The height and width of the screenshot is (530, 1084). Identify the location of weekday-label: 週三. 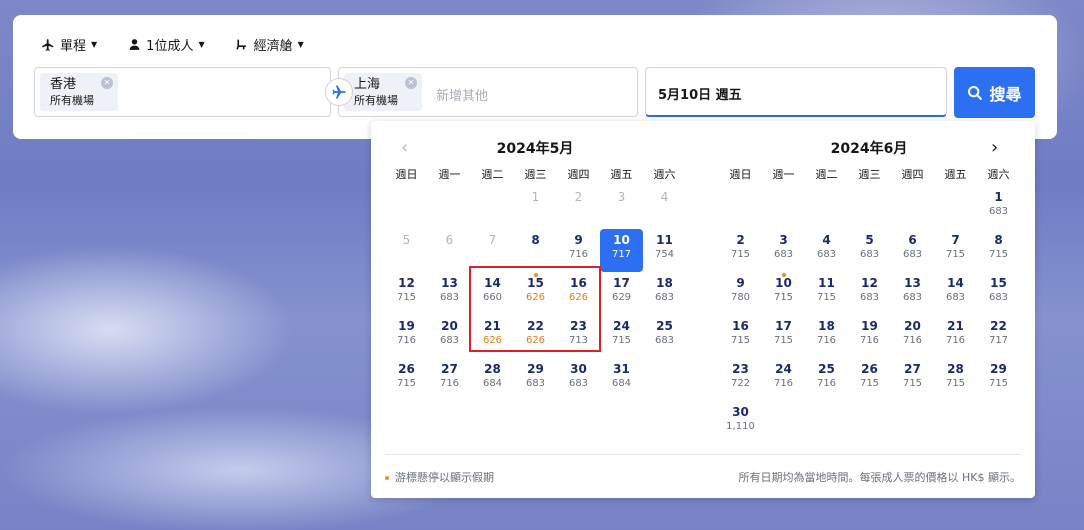
(535, 174).